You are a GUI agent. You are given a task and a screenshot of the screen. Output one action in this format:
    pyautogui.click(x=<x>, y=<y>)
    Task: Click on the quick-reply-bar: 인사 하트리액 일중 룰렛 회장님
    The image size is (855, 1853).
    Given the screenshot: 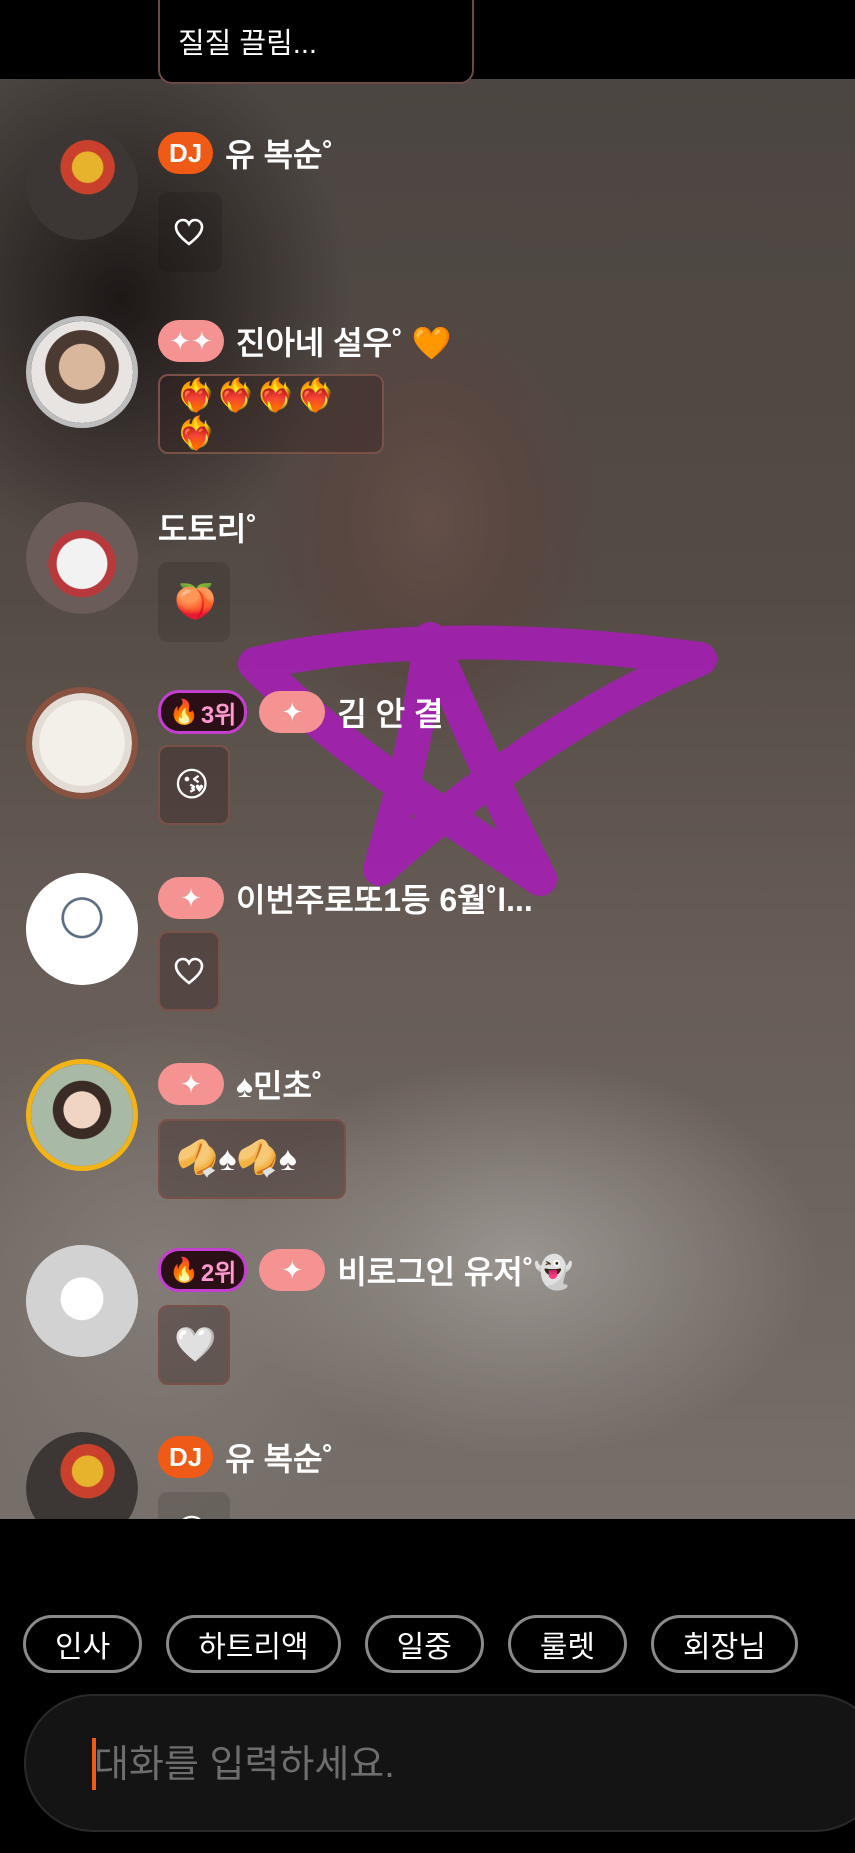 What is the action you would take?
    pyautogui.click(x=410, y=1644)
    